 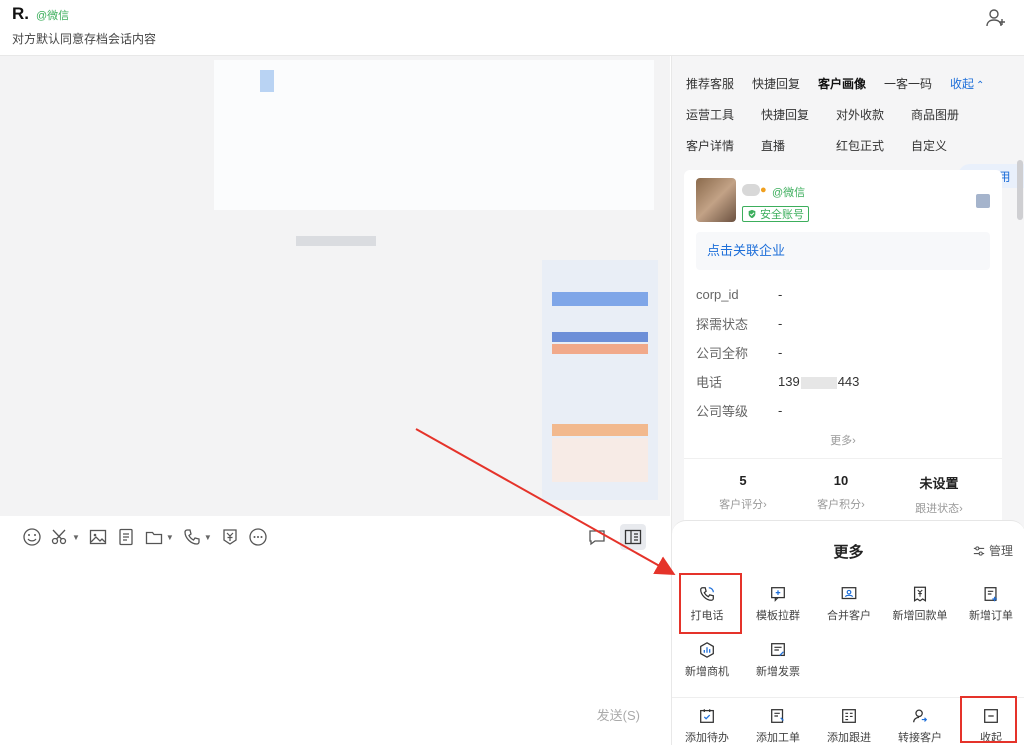 I want to click on field-row: 电话 139443, so click(x=843, y=381).